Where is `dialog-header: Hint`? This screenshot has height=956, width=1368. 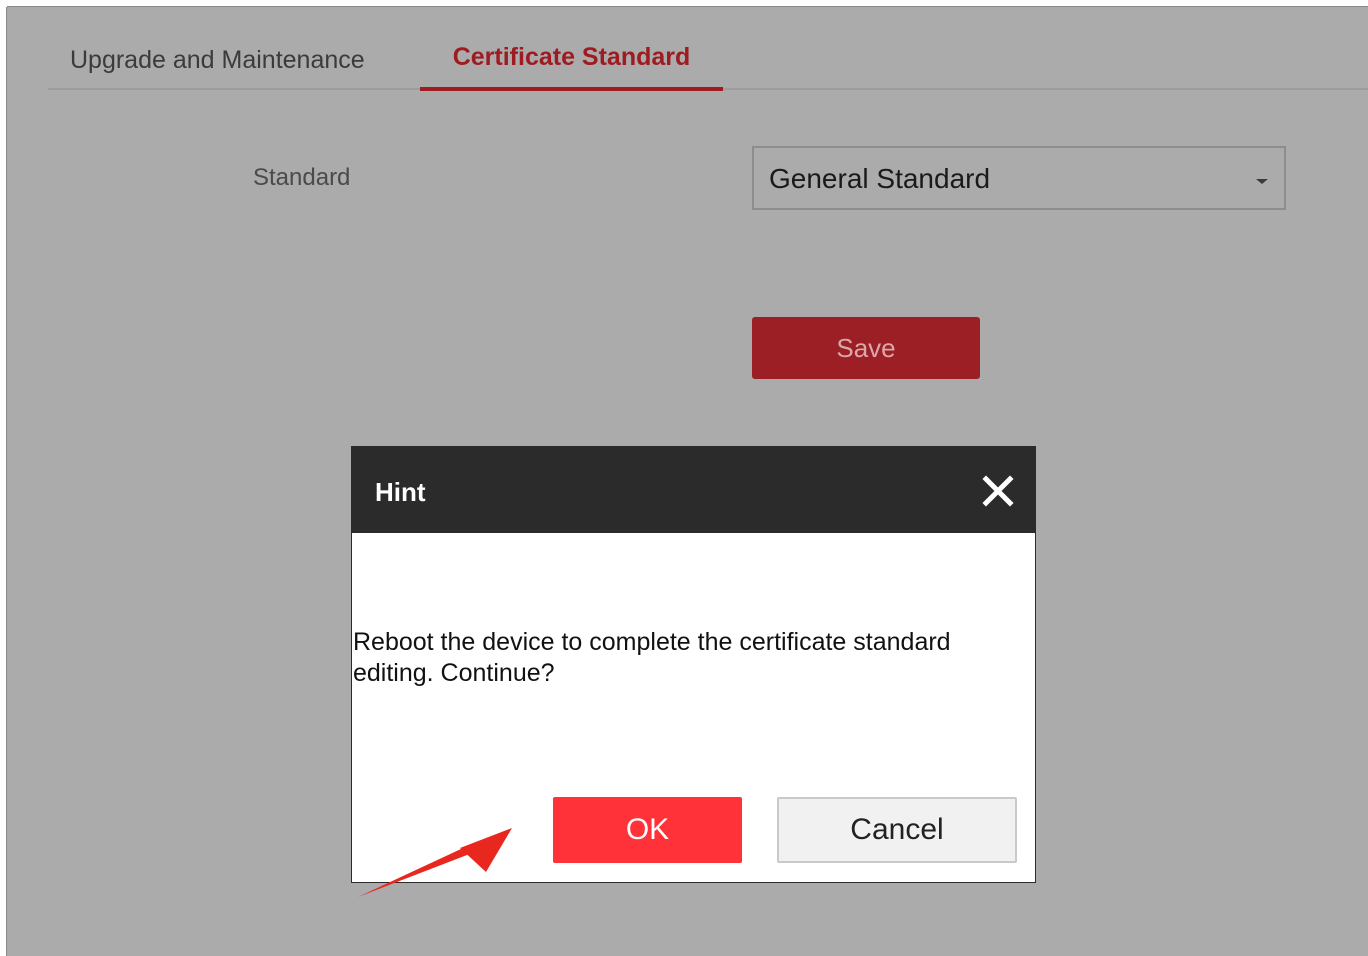 dialog-header: Hint is located at coordinates (693, 490).